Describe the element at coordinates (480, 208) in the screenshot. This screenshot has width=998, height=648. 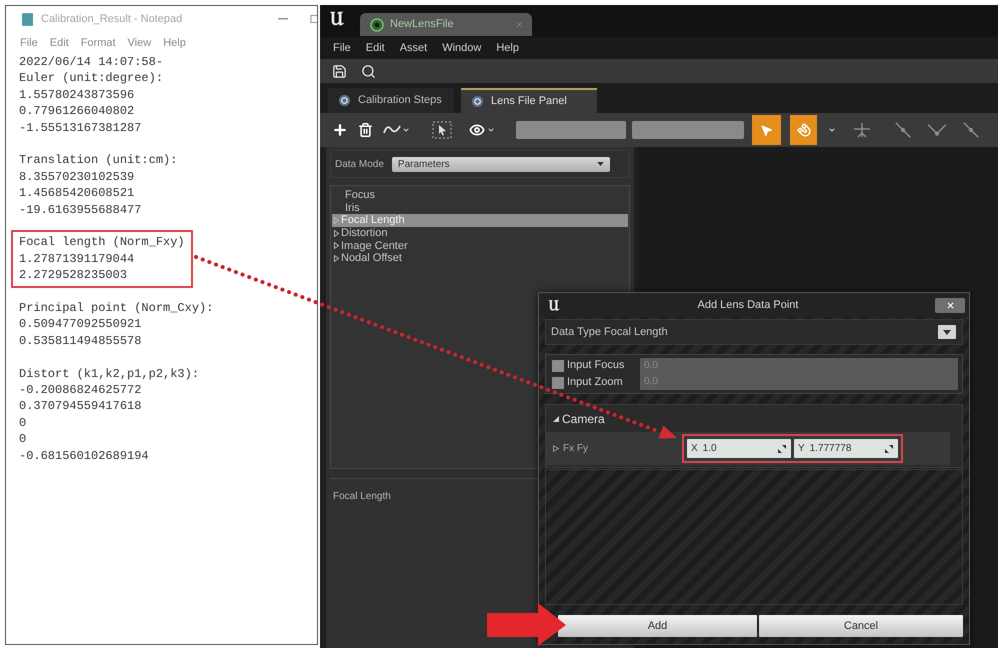
I see `tree-item: Iris` at that location.